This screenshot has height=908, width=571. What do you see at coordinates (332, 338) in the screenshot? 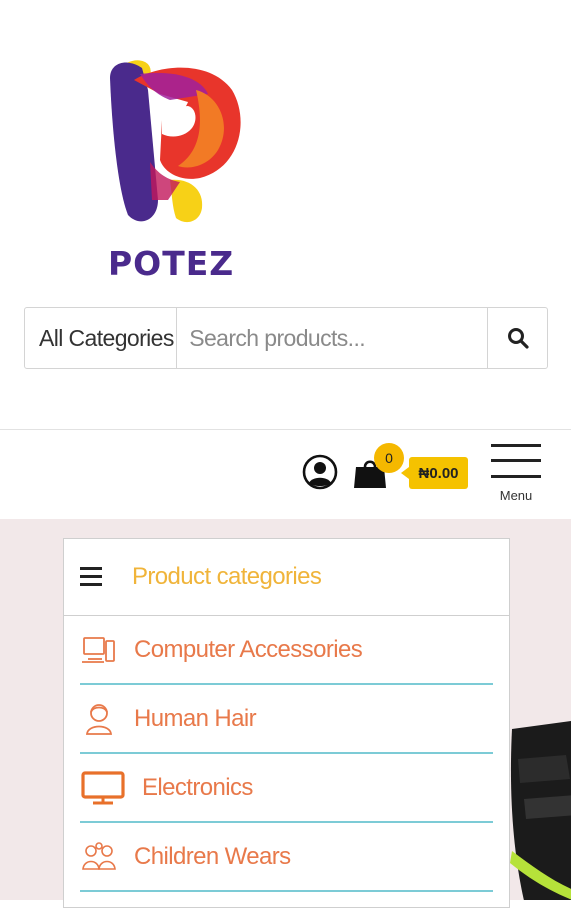
I see `search-input` at bounding box center [332, 338].